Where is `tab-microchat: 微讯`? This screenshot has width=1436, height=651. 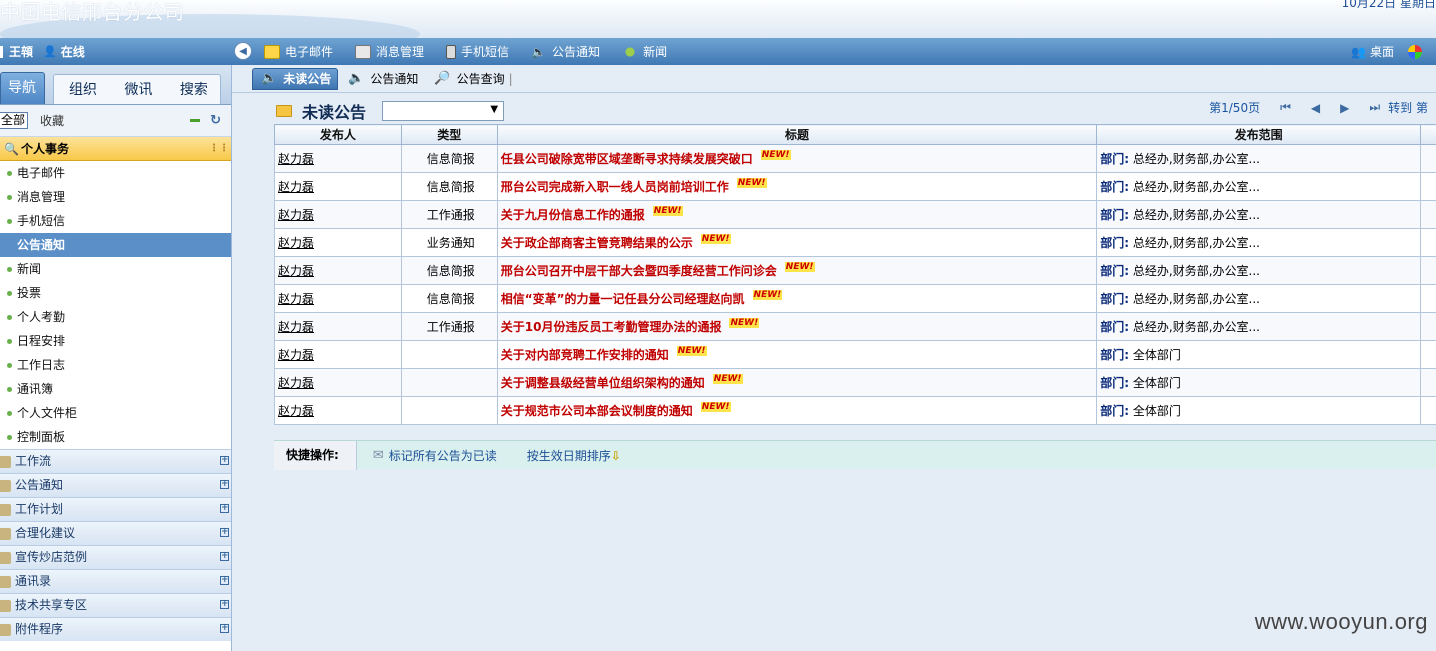 tab-microchat: 微讯 is located at coordinates (138, 90).